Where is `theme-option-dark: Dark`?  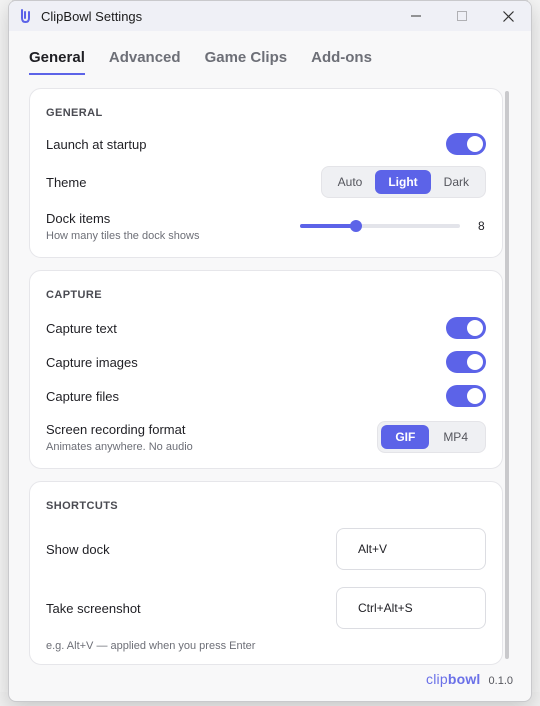
theme-option-dark: Dark is located at coordinates (456, 182).